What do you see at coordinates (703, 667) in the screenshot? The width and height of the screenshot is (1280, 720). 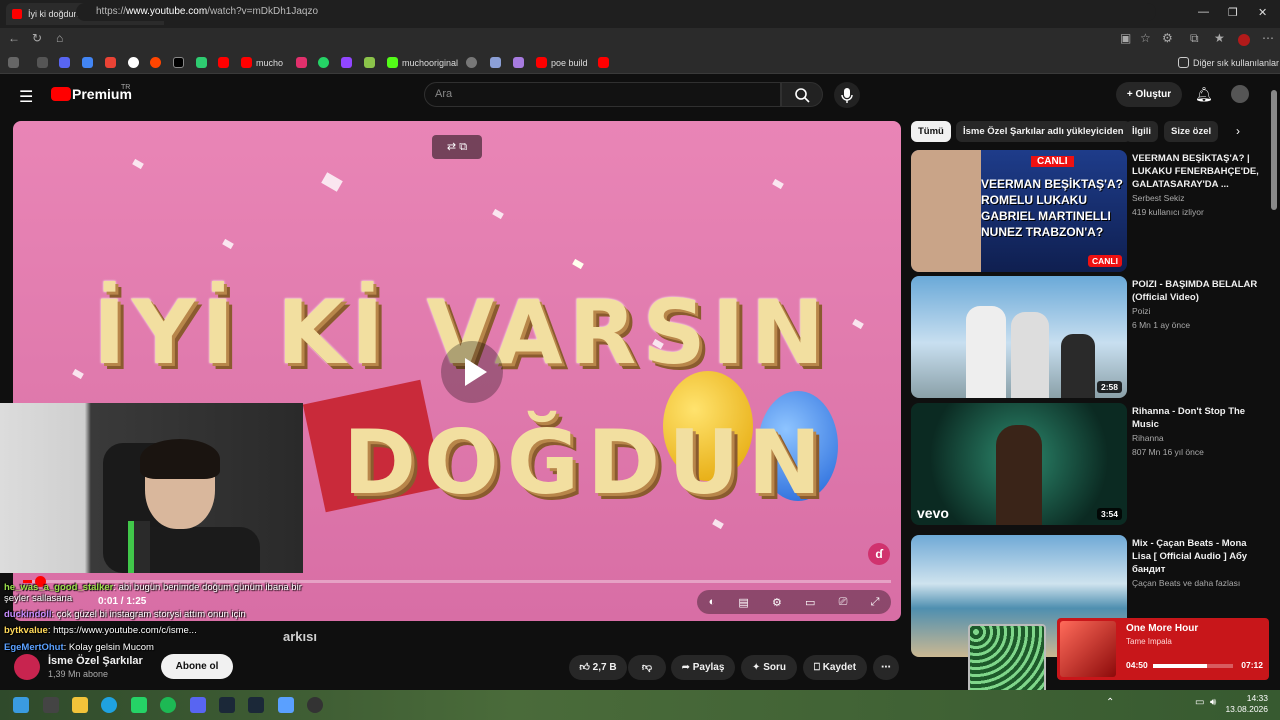 I see `share-button: ➦ Paylaş` at bounding box center [703, 667].